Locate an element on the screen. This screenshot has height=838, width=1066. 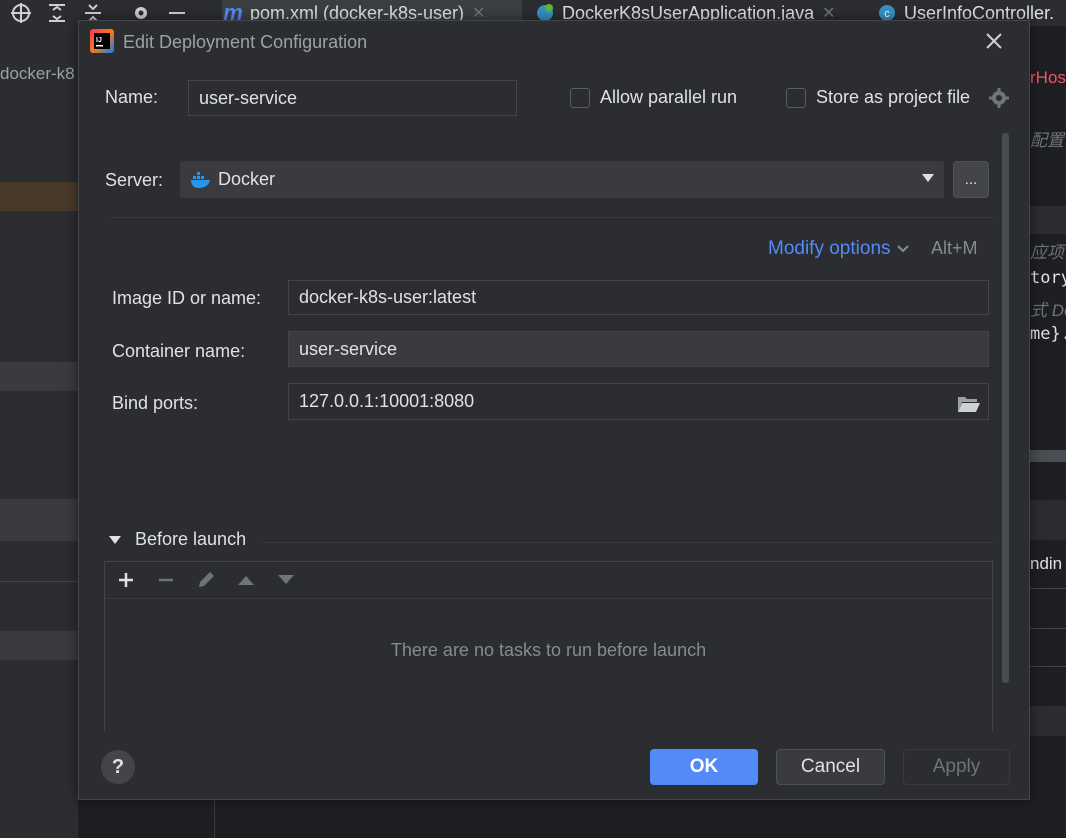
help-button: ? is located at coordinates (118, 767).